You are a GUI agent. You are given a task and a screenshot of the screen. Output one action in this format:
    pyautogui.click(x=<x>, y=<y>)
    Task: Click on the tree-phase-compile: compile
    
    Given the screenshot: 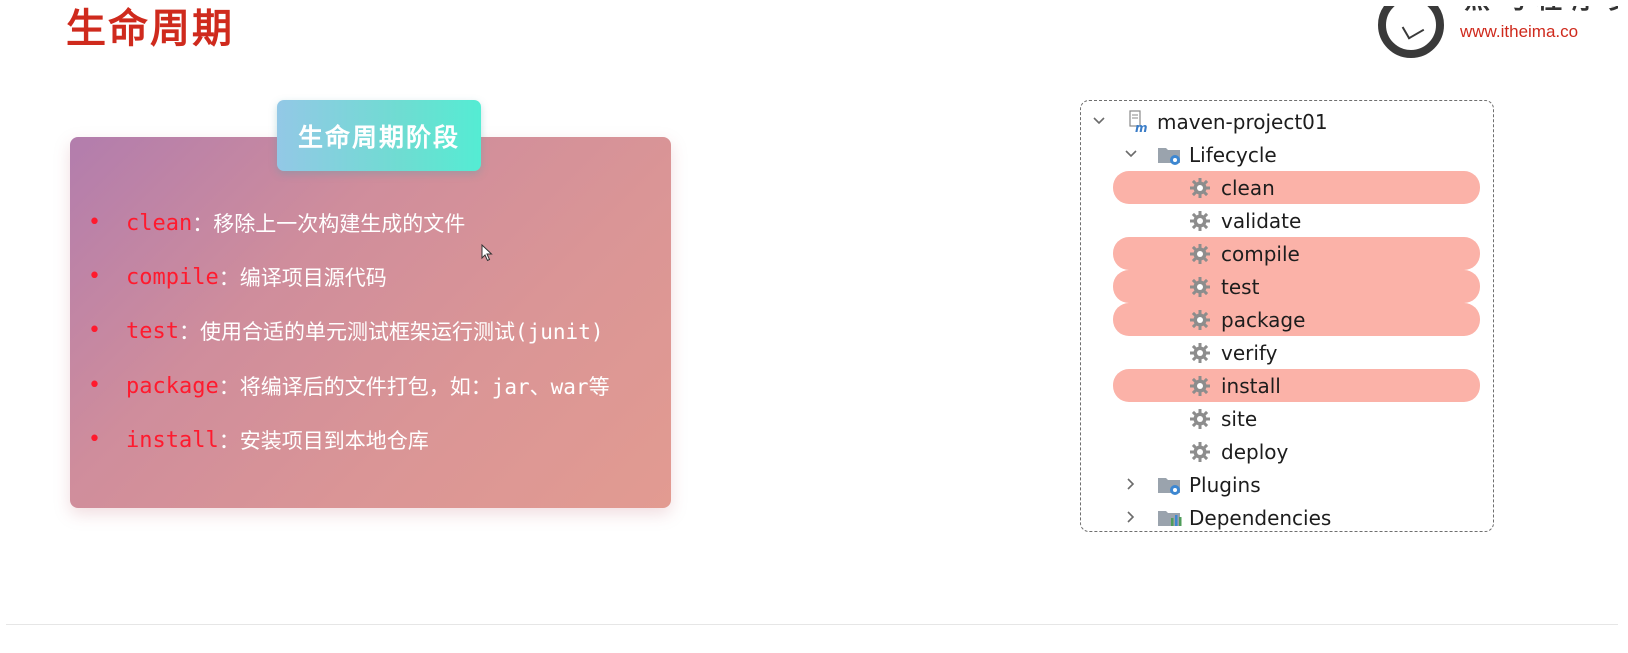 What is the action you would take?
    pyautogui.click(x=1296, y=253)
    